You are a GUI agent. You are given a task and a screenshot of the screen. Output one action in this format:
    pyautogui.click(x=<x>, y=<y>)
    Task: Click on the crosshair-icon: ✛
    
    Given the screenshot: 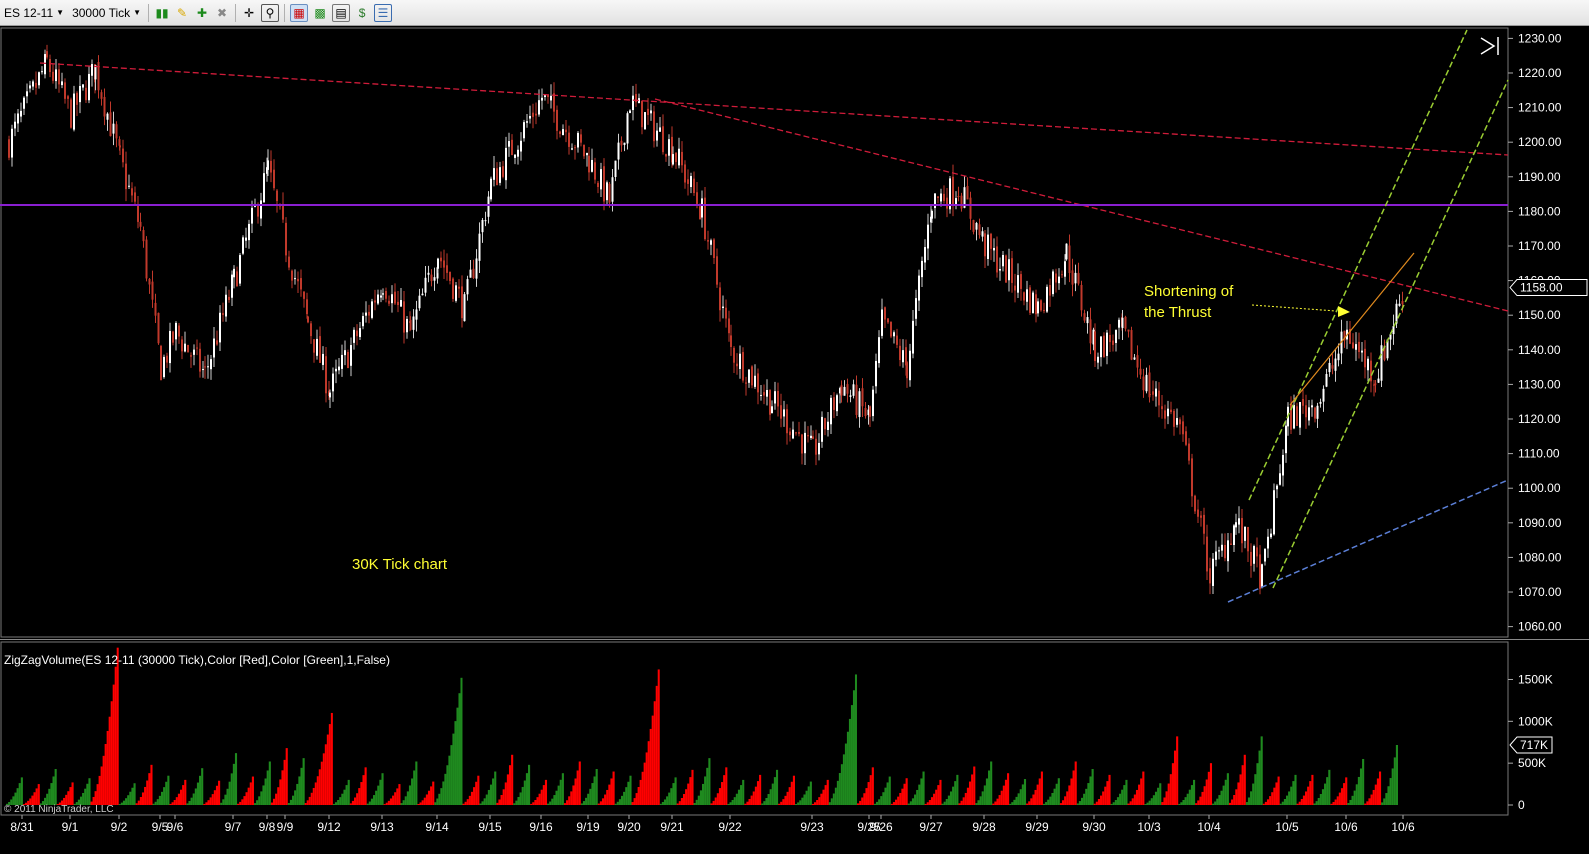 What is the action you would take?
    pyautogui.click(x=249, y=13)
    